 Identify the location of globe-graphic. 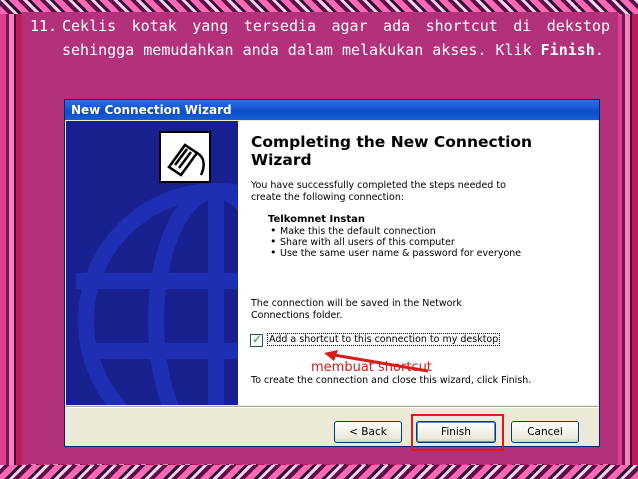
(157, 294).